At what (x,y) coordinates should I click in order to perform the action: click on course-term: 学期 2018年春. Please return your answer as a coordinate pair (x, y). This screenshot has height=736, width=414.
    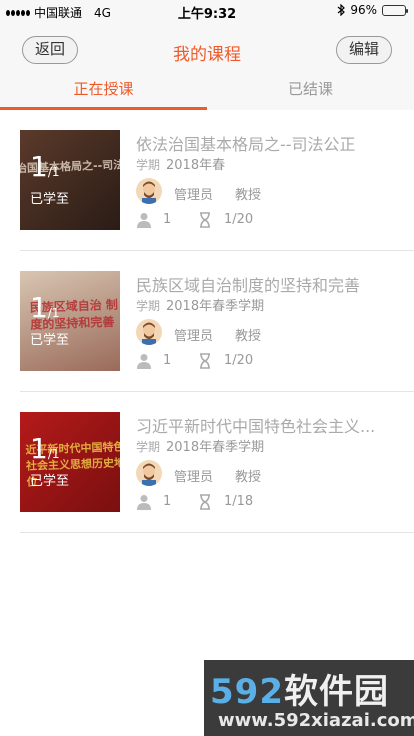
    Looking at the image, I should click on (180, 163).